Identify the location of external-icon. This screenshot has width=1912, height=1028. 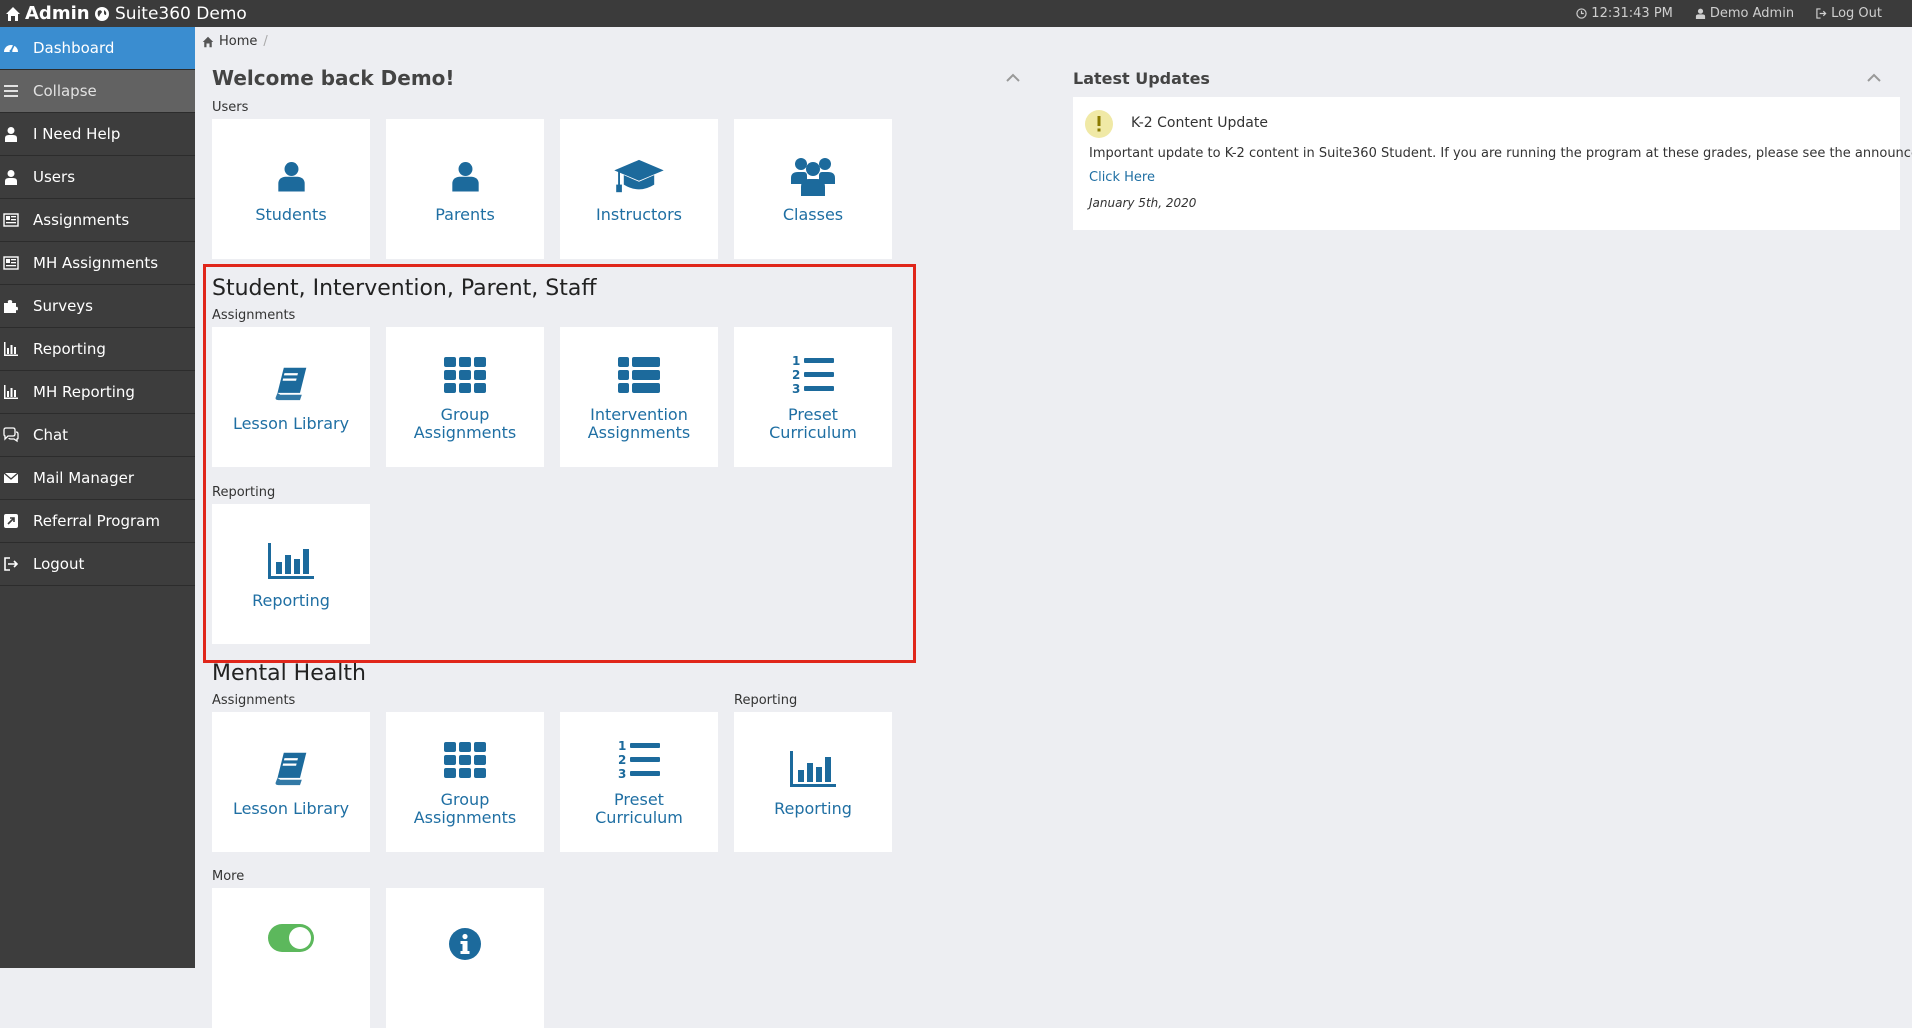
(11, 521).